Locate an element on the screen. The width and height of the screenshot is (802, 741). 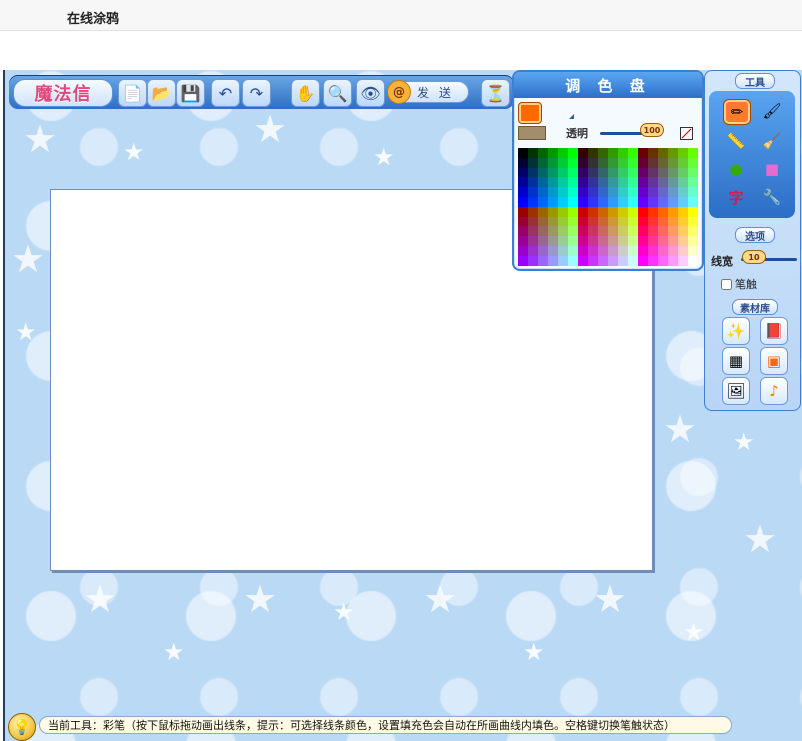
open-folder-button: 📂 is located at coordinates (161, 93).